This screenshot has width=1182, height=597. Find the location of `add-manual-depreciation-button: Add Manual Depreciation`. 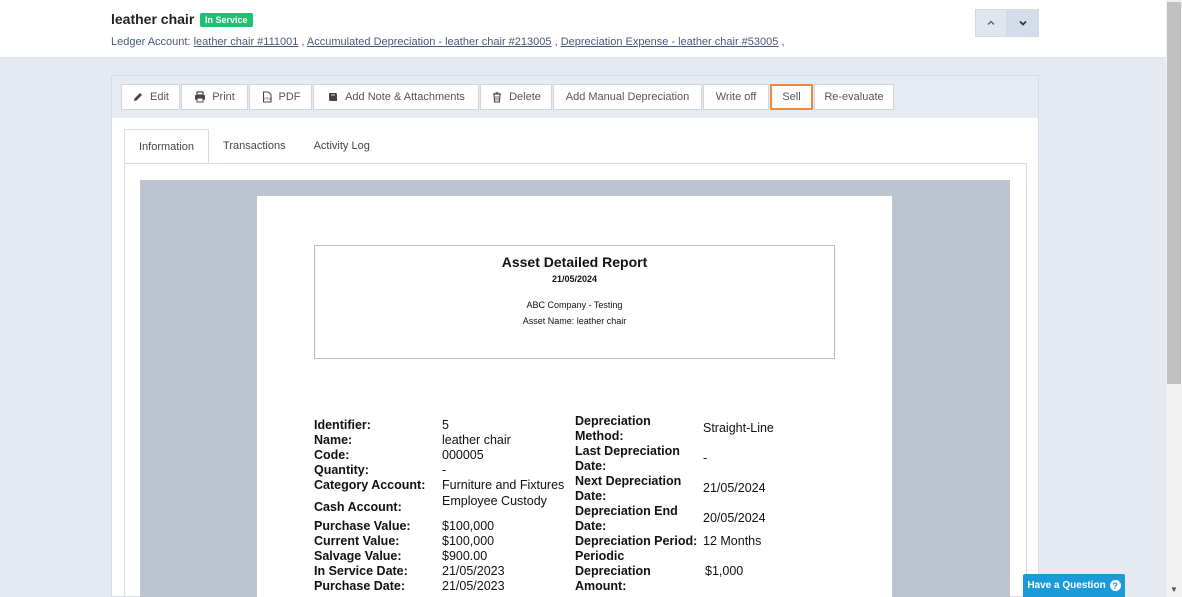

add-manual-depreciation-button: Add Manual Depreciation is located at coordinates (627, 97).